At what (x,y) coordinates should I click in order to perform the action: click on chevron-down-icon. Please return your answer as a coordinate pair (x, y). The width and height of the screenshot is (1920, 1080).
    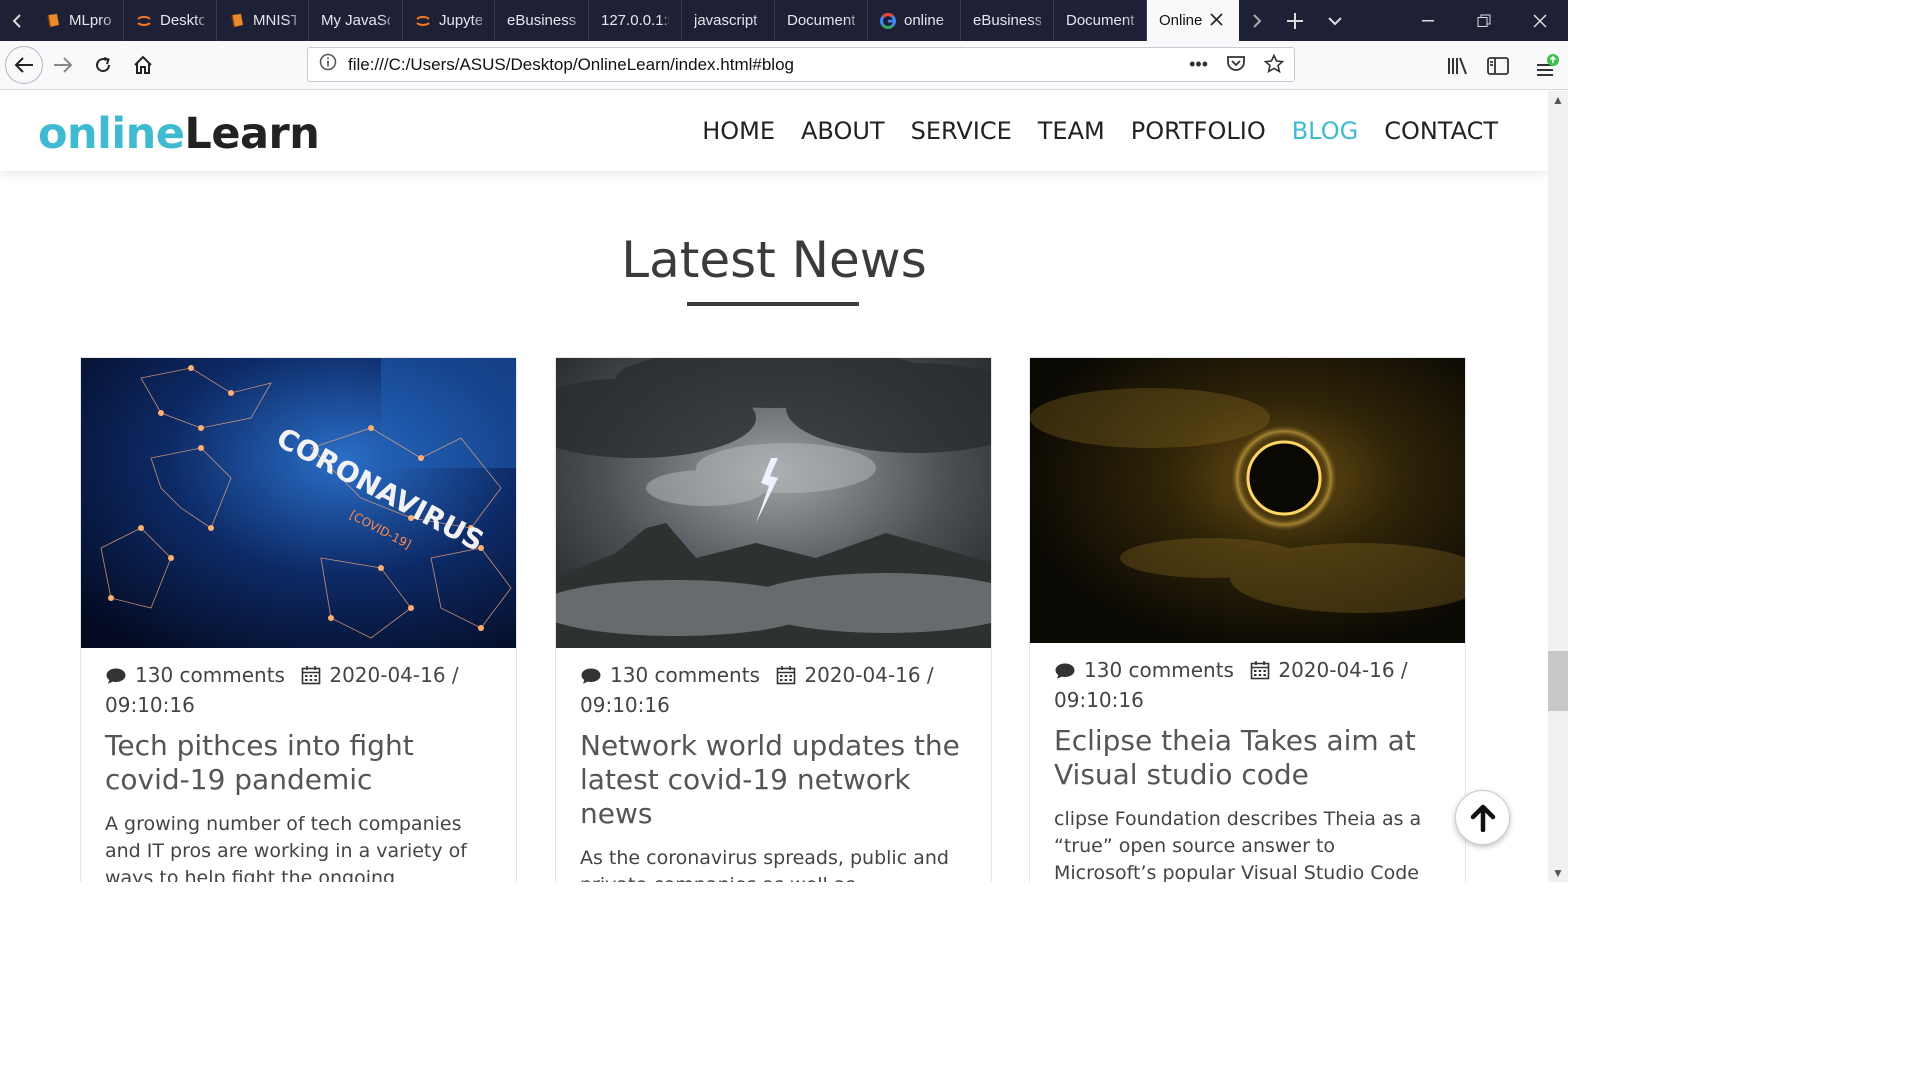
    Looking at the image, I should click on (1335, 20).